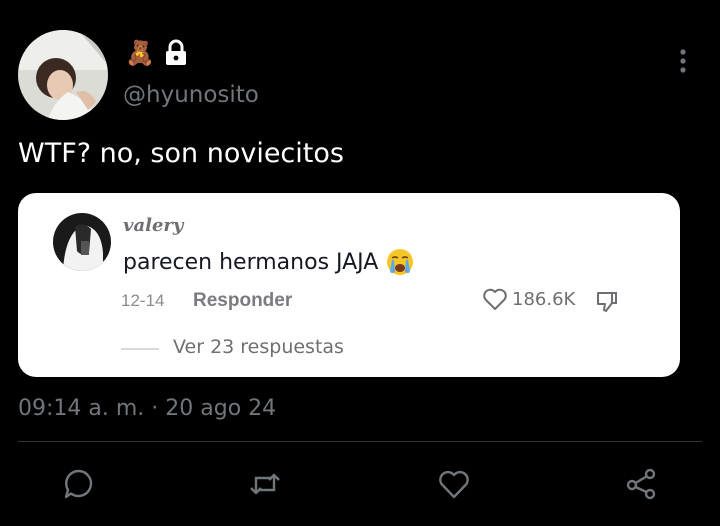 This screenshot has height=526, width=720. Describe the element at coordinates (454, 484) in the screenshot. I see `heart-icon` at that location.